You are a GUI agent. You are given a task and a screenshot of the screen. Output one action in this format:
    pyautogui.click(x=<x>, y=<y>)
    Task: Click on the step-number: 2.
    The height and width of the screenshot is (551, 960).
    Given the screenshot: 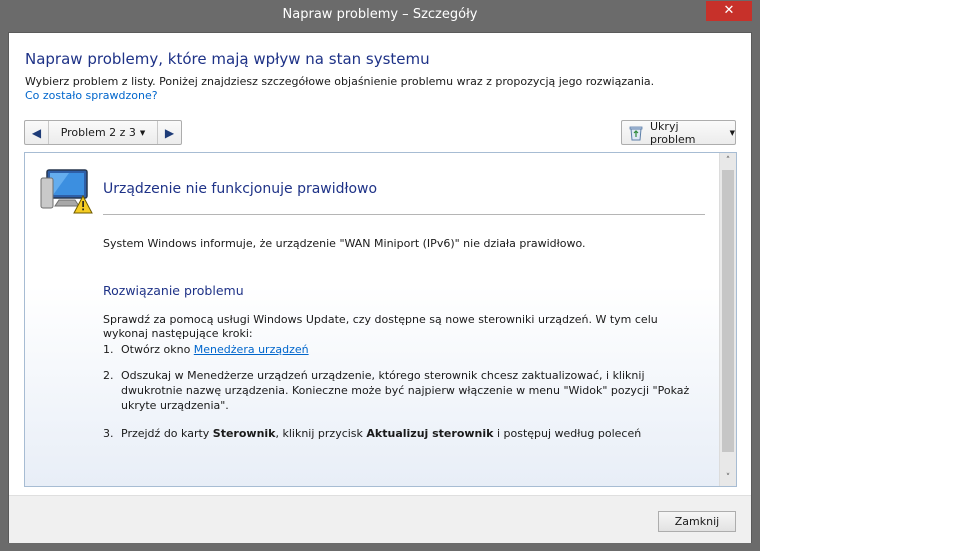 What is the action you would take?
    pyautogui.click(x=108, y=375)
    